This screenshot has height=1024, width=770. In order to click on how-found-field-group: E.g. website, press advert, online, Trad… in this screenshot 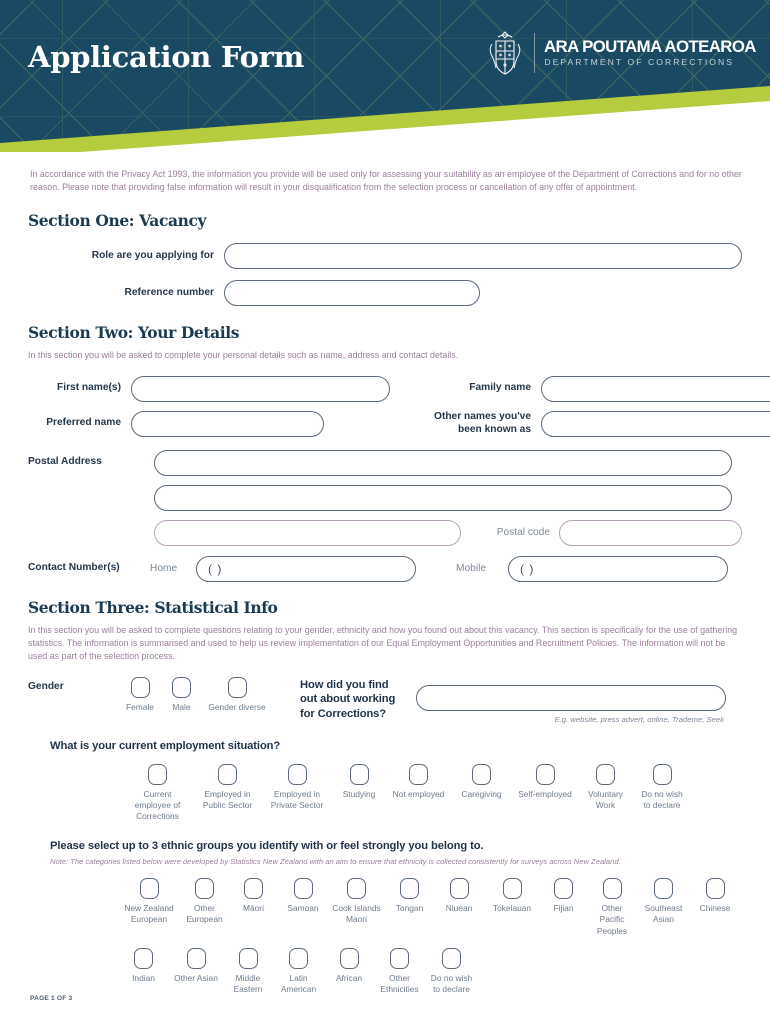, I will do `click(571, 704)`.